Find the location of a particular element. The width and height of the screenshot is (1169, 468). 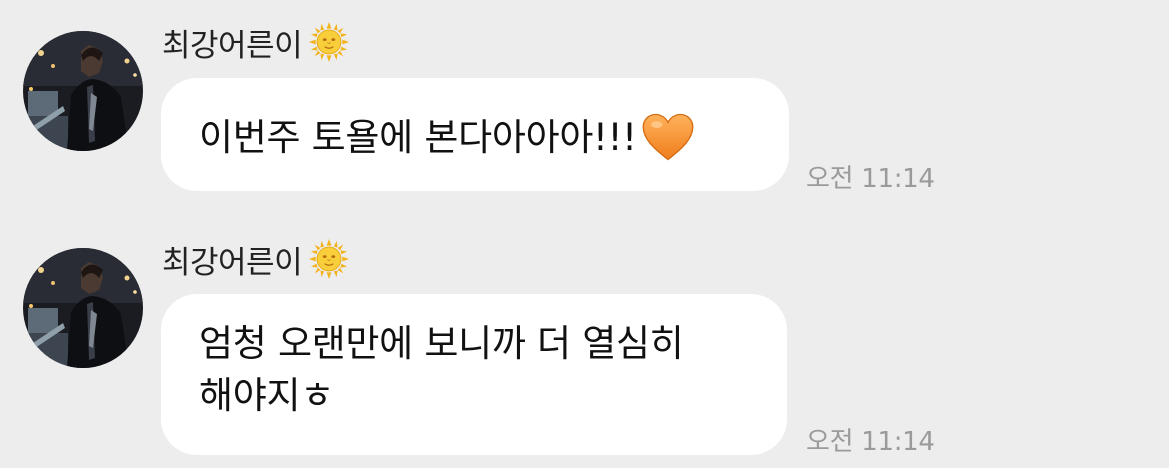

message-timestamp: 오전 11:14 is located at coordinates (870, 442).